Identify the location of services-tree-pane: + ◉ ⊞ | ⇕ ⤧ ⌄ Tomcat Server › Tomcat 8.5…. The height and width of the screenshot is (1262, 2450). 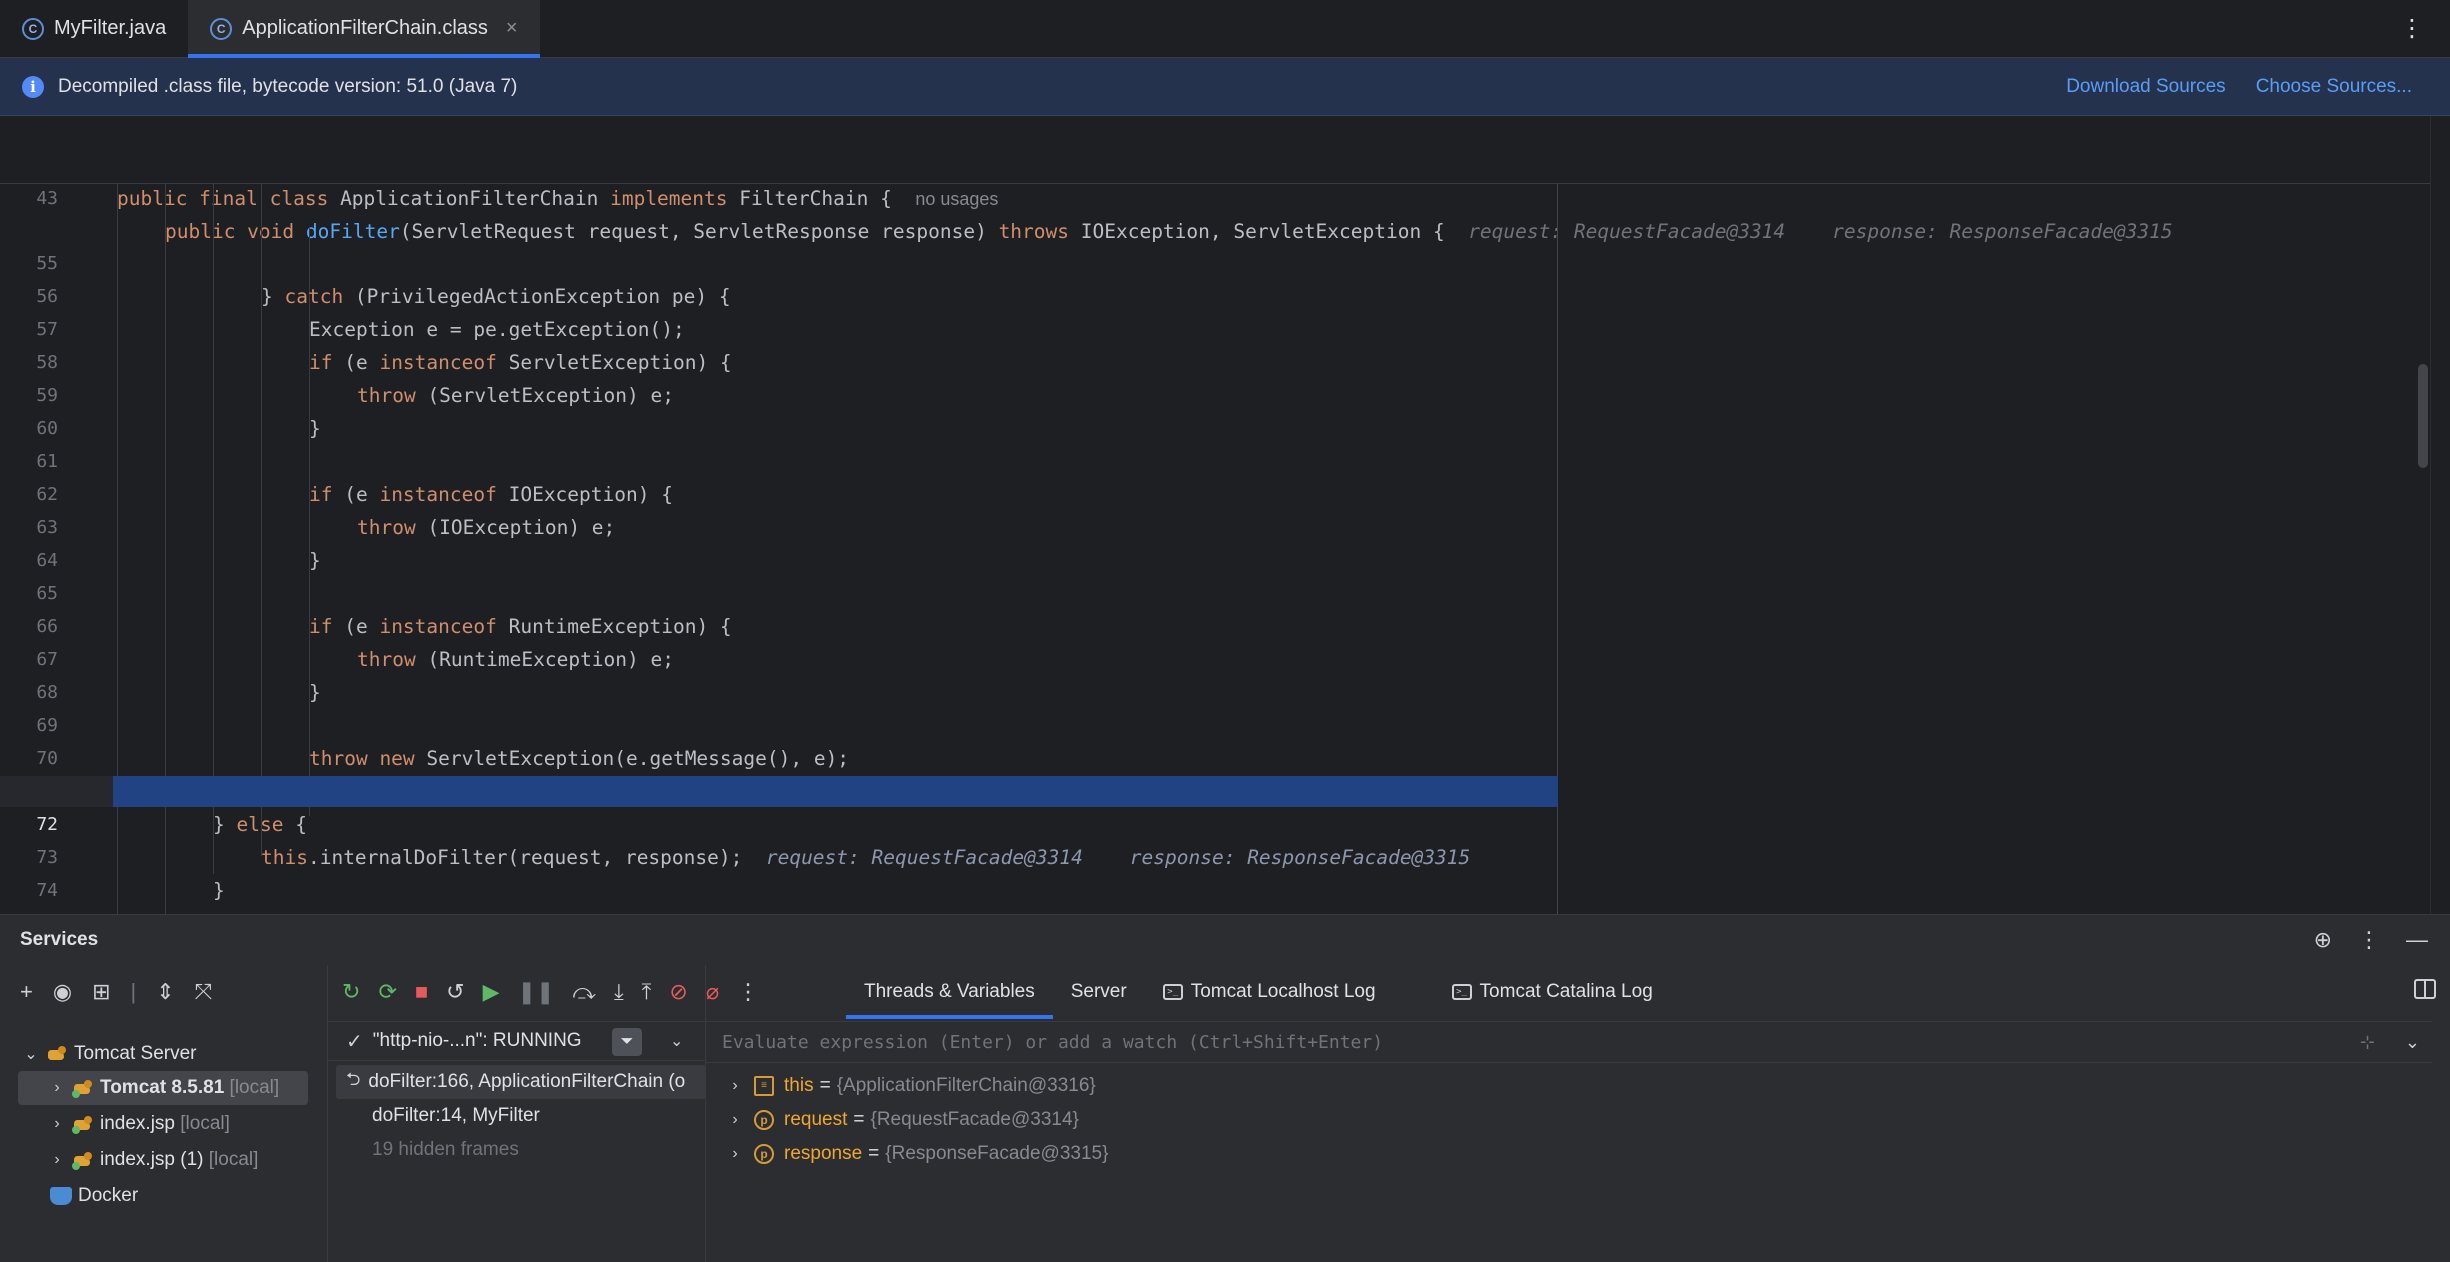
(164, 1113).